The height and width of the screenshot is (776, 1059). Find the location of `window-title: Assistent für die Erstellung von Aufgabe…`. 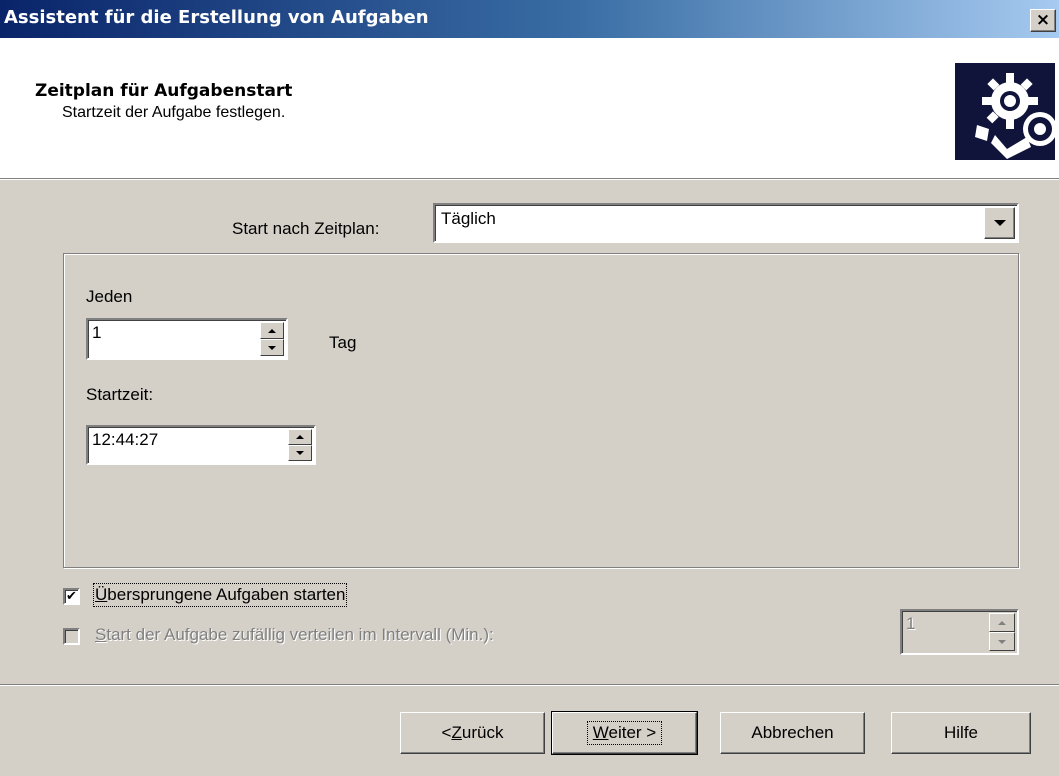

window-title: Assistent für die Erstellung von Aufgabe… is located at coordinates (216, 17).